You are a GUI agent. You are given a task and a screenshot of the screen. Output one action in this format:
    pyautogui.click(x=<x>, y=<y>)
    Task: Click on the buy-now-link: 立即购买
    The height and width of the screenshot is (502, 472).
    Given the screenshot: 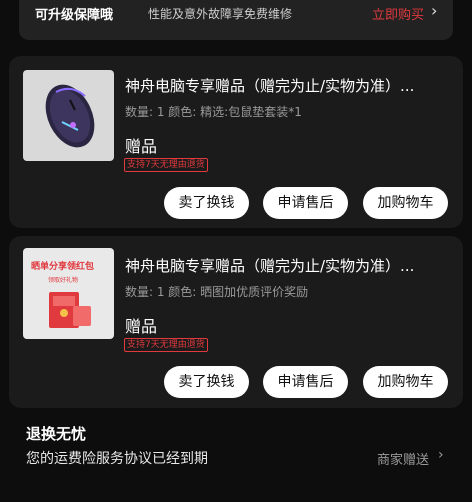 What is the action you would take?
    pyautogui.click(x=398, y=13)
    